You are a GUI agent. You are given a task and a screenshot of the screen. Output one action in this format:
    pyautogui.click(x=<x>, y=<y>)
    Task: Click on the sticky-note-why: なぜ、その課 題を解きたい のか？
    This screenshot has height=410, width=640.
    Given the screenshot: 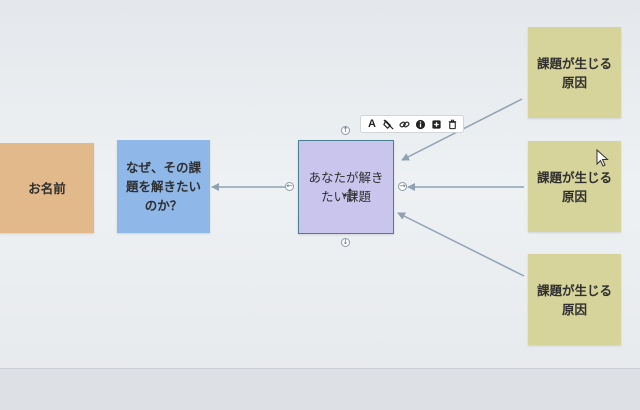 What is the action you would take?
    pyautogui.click(x=163, y=186)
    